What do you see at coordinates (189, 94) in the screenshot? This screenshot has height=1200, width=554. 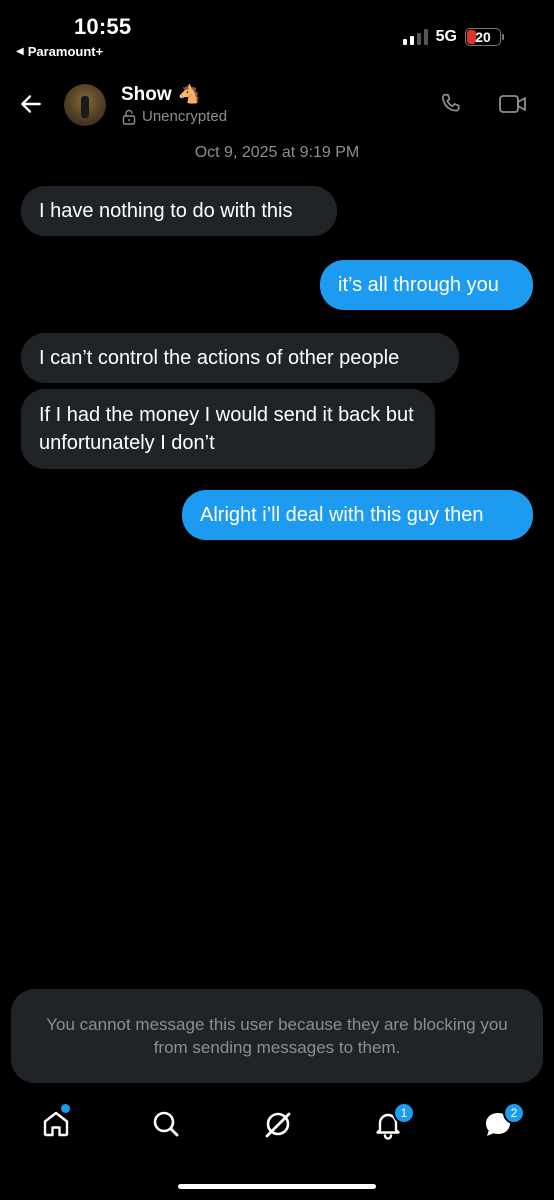 I see `contact-name-emoji: 🐴` at bounding box center [189, 94].